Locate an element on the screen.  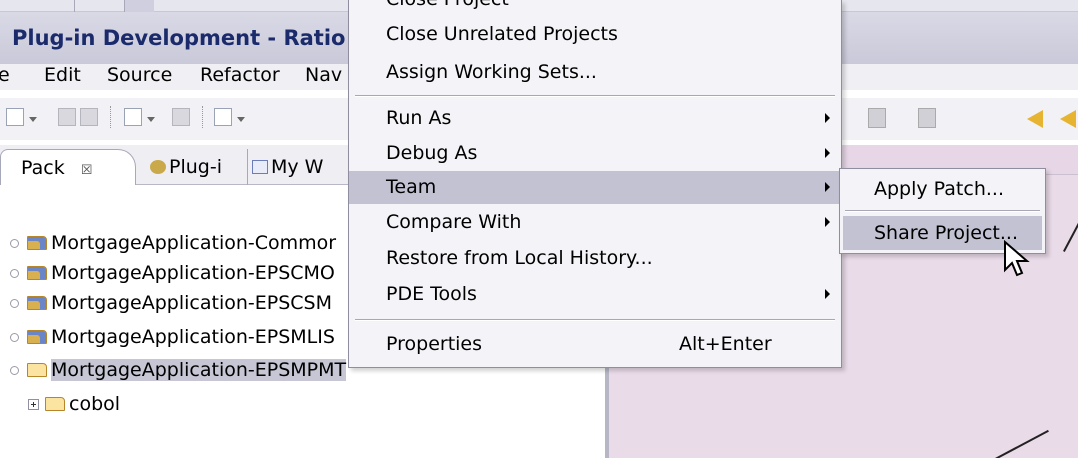
back-arrow-icon is located at coordinates (1035, 119).